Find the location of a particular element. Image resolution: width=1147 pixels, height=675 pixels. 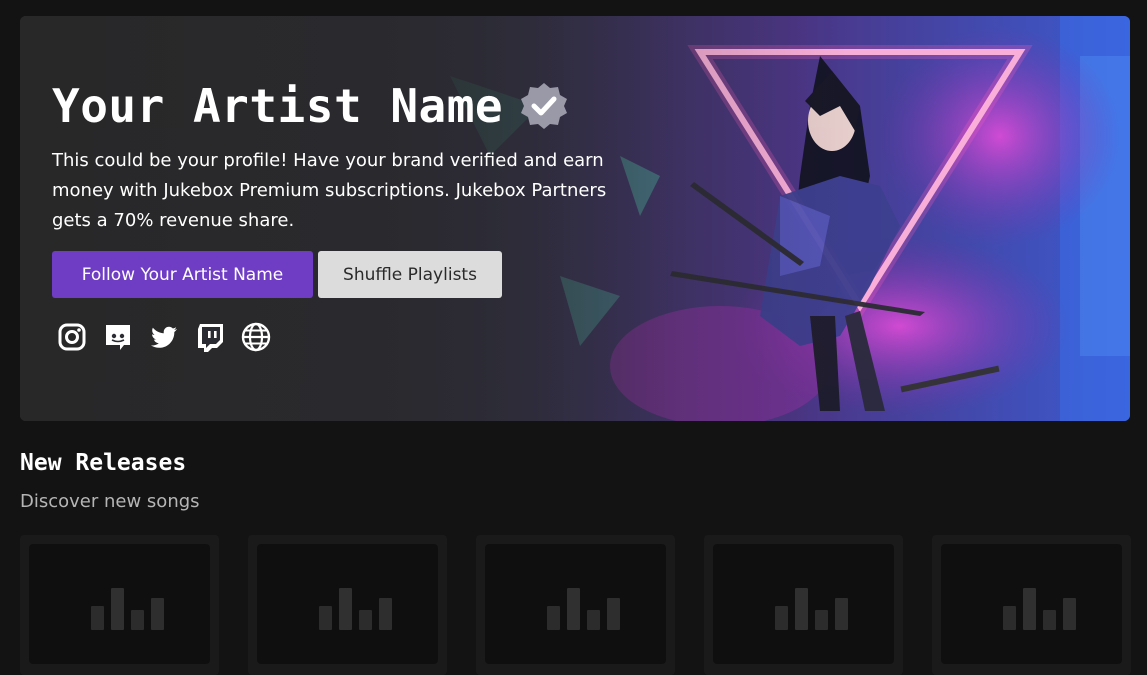

verified-icon is located at coordinates (544, 106).